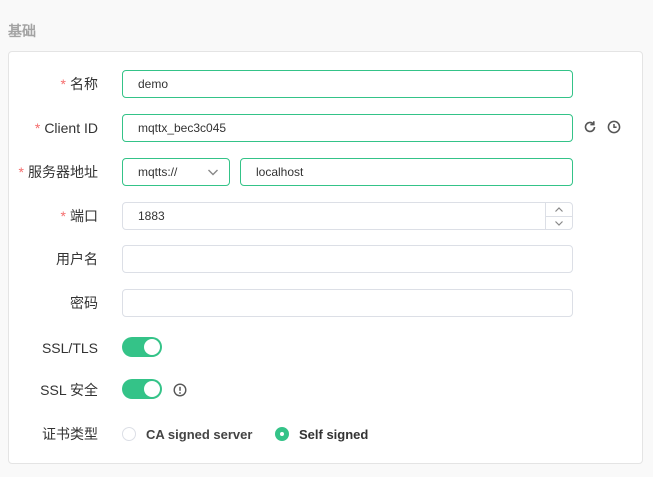 The image size is (653, 477). I want to click on refresh-icon, so click(590, 127).